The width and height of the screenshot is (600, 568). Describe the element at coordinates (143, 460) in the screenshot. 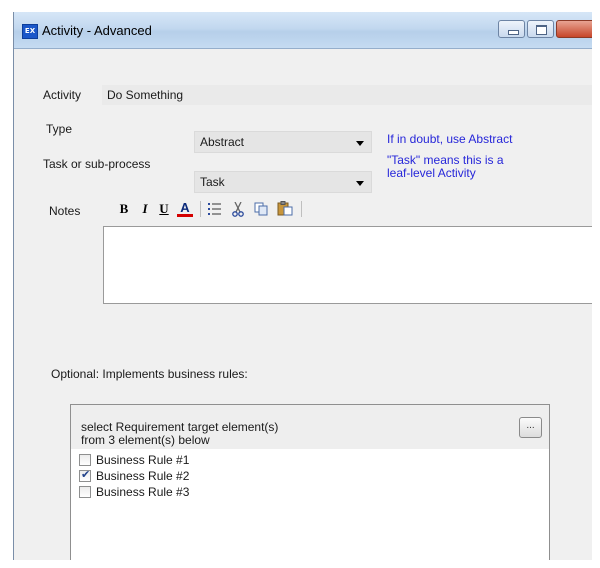

I see `rule-label: Business Rule #1` at that location.